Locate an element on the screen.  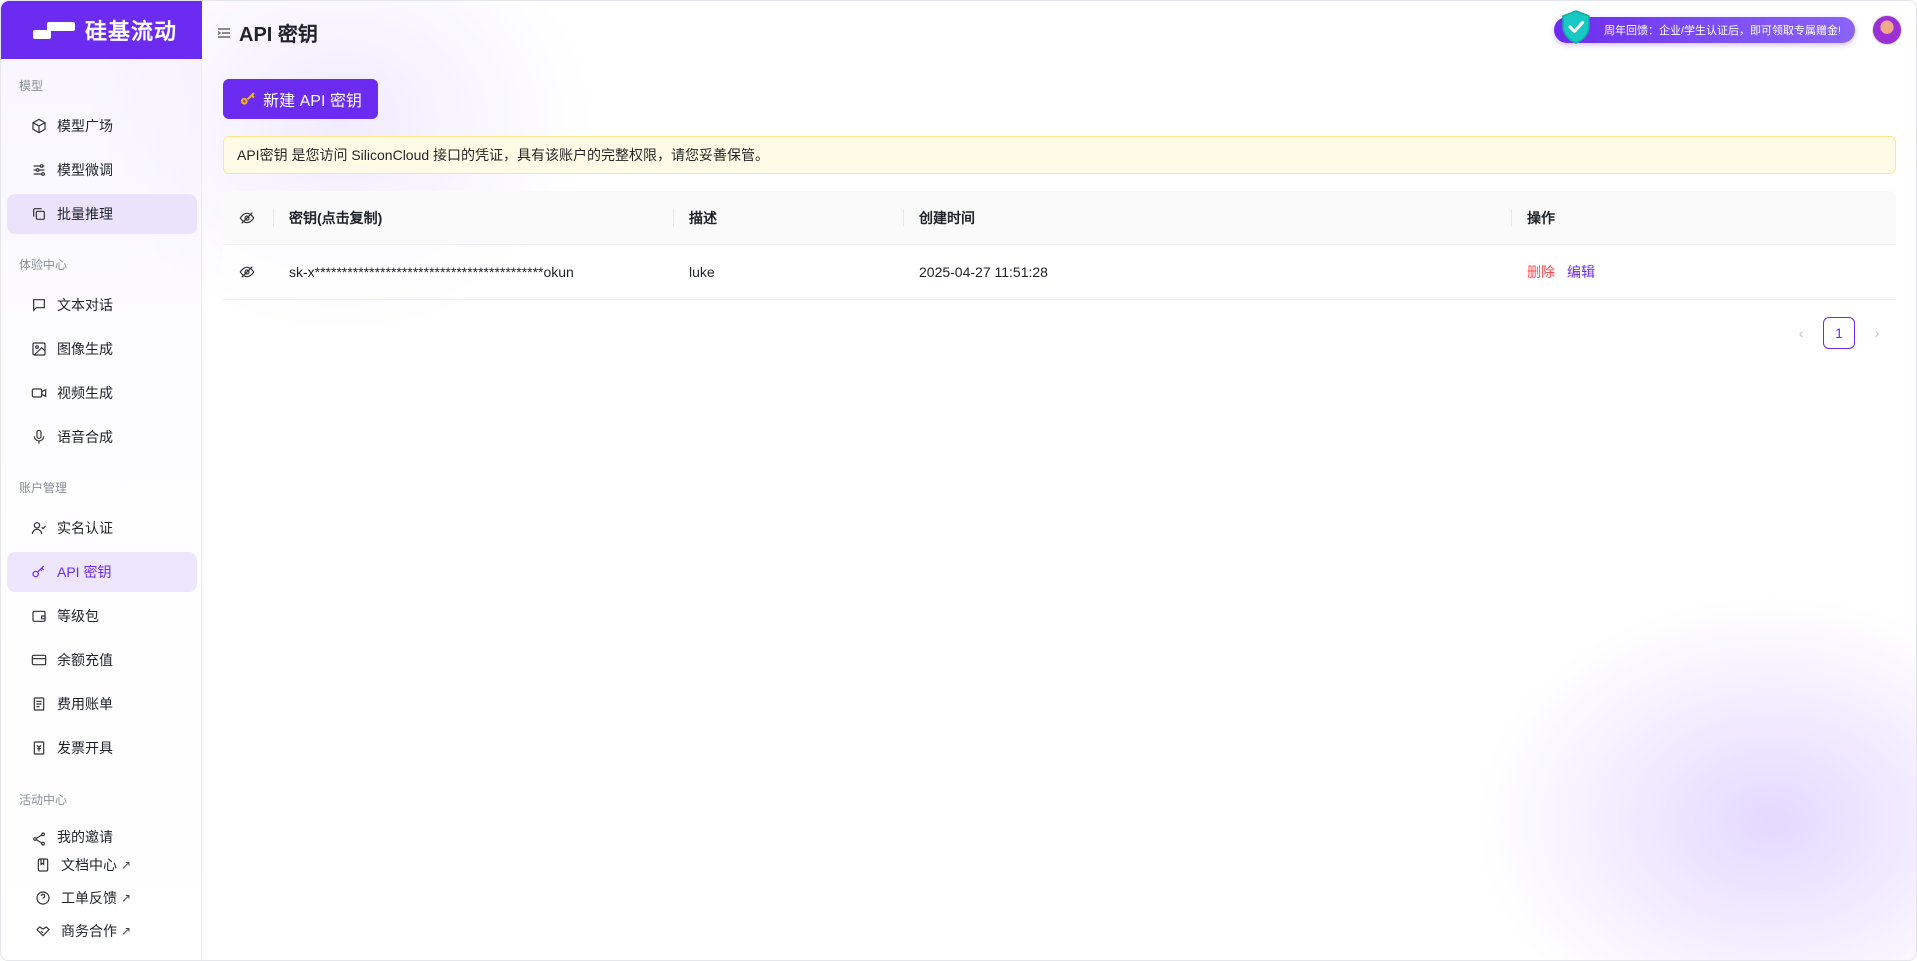
footer-link-label: 商务合作 is located at coordinates (89, 931).